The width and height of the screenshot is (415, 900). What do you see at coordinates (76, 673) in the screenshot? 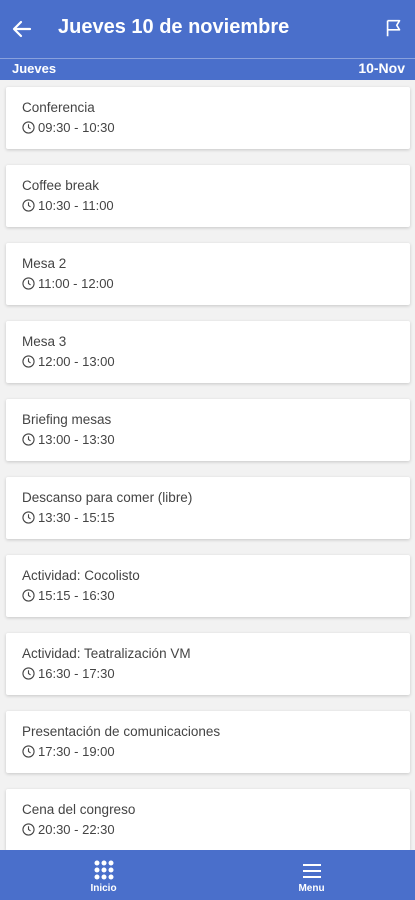
I see `event-time: 16:30 - 17:30` at bounding box center [76, 673].